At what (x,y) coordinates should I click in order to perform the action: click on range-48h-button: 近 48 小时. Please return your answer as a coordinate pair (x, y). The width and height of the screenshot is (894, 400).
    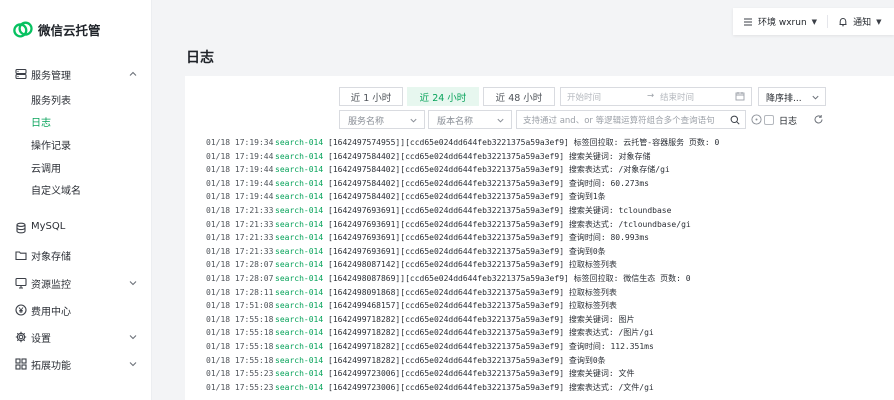
    Looking at the image, I should click on (519, 96).